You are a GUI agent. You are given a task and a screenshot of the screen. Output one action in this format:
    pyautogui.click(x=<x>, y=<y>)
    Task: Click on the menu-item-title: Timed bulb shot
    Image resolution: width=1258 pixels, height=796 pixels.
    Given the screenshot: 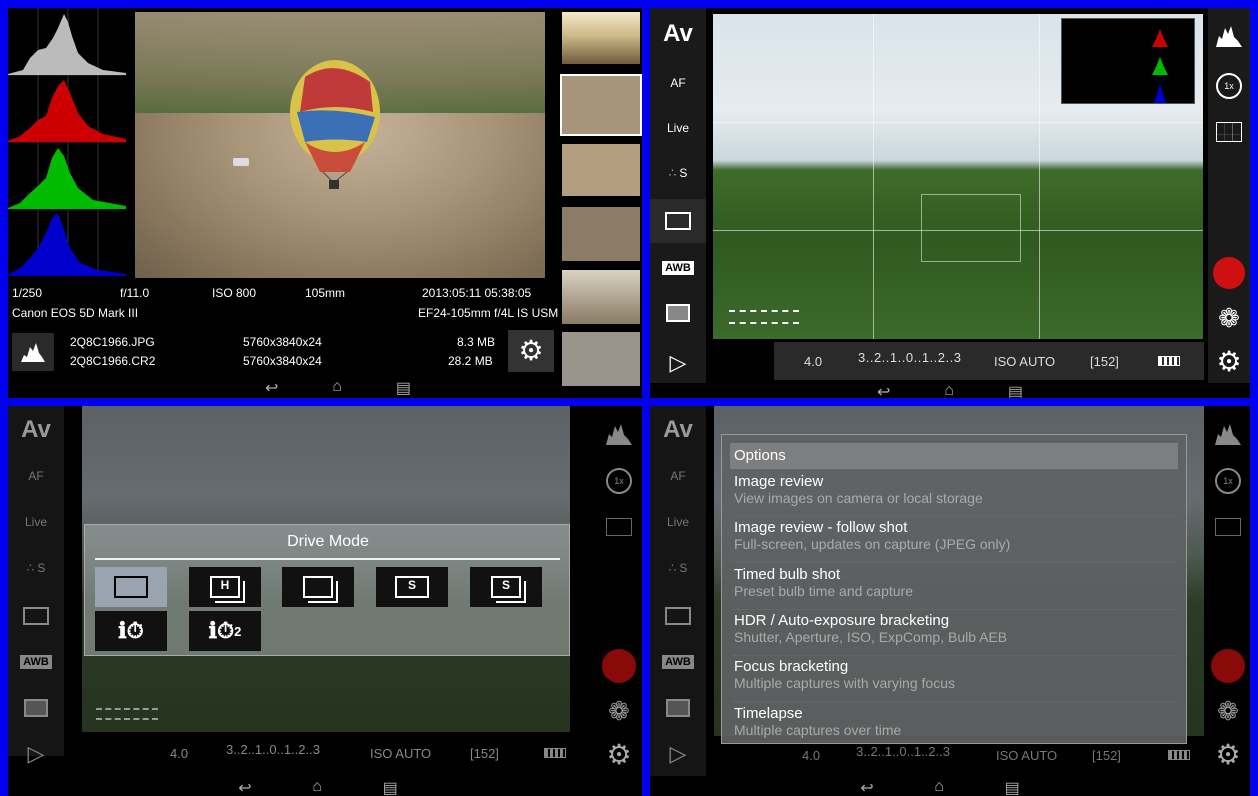 What is the action you would take?
    pyautogui.click(x=787, y=574)
    